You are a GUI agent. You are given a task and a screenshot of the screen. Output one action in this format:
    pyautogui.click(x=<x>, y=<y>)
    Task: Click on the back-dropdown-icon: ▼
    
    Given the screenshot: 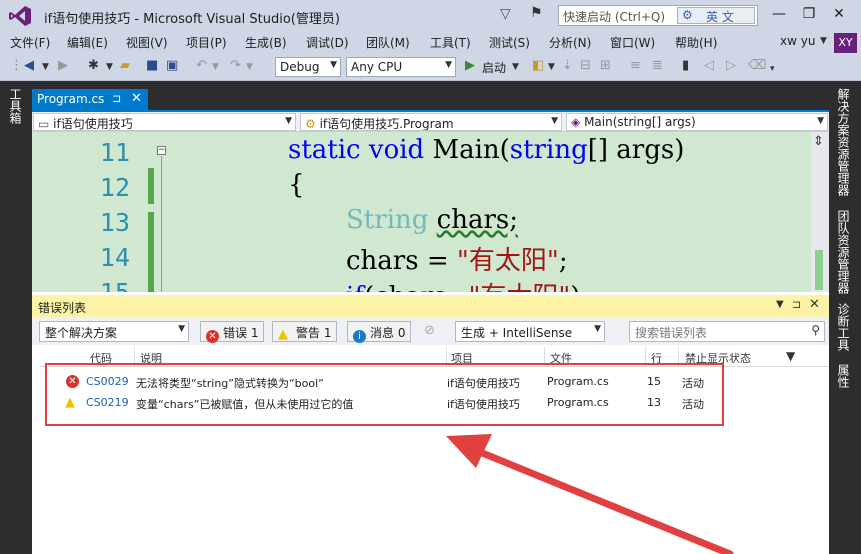 What is the action you would take?
    pyautogui.click(x=45, y=67)
    